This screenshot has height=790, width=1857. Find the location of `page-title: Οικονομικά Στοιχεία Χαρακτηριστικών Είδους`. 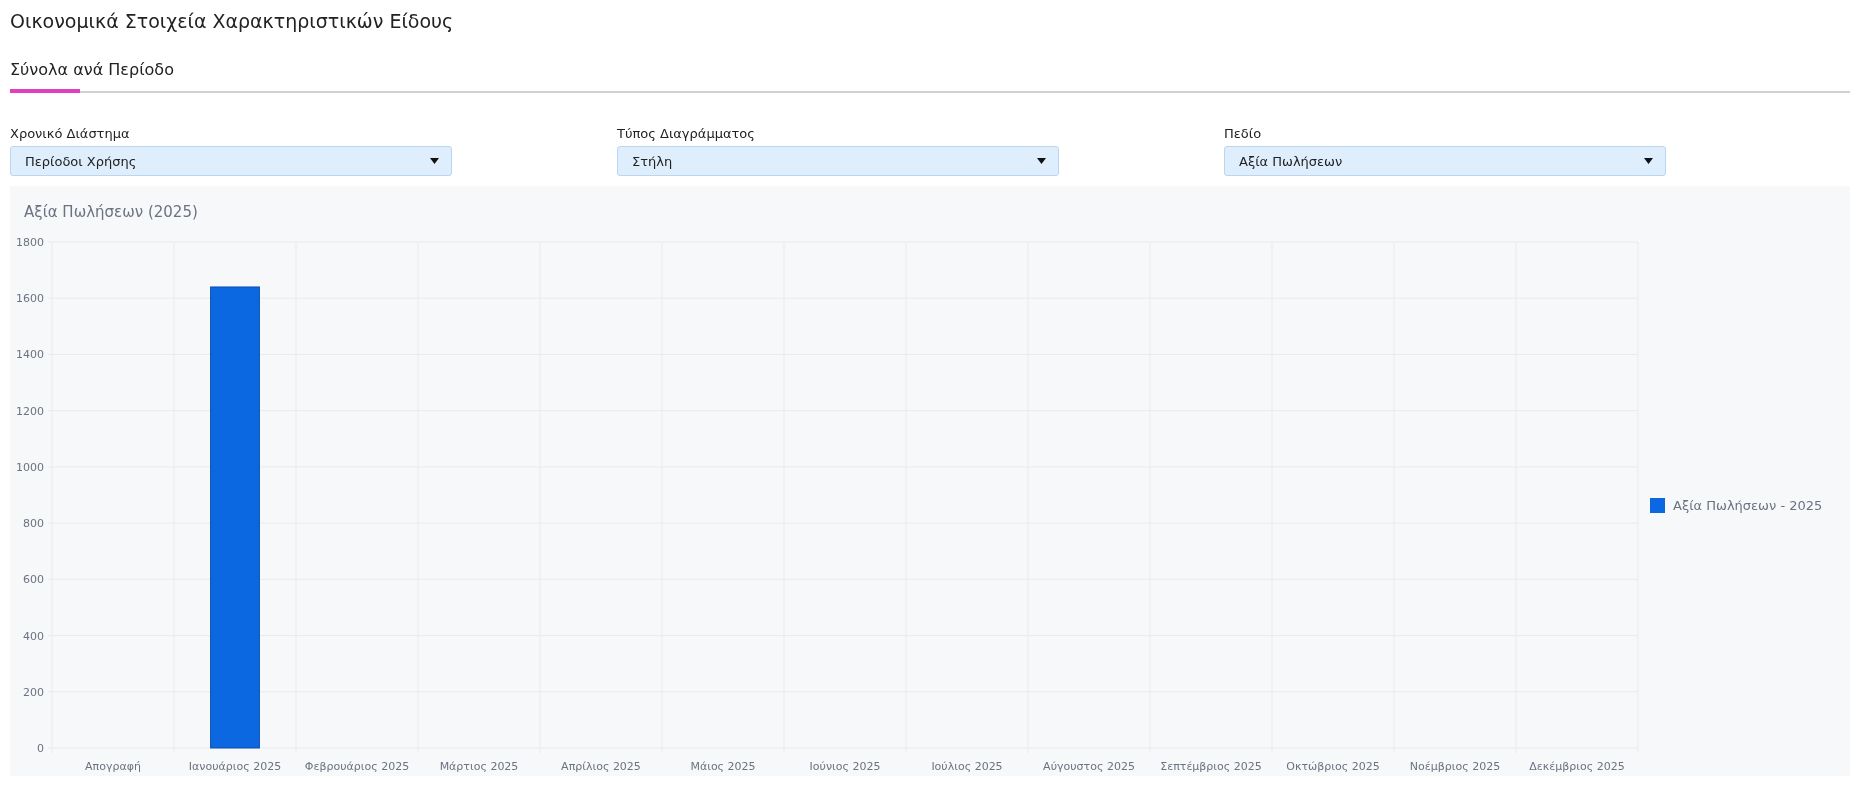

page-title: Οικονομικά Στοιχεία Χαρακτηριστικών Είδους is located at coordinates (232, 21).